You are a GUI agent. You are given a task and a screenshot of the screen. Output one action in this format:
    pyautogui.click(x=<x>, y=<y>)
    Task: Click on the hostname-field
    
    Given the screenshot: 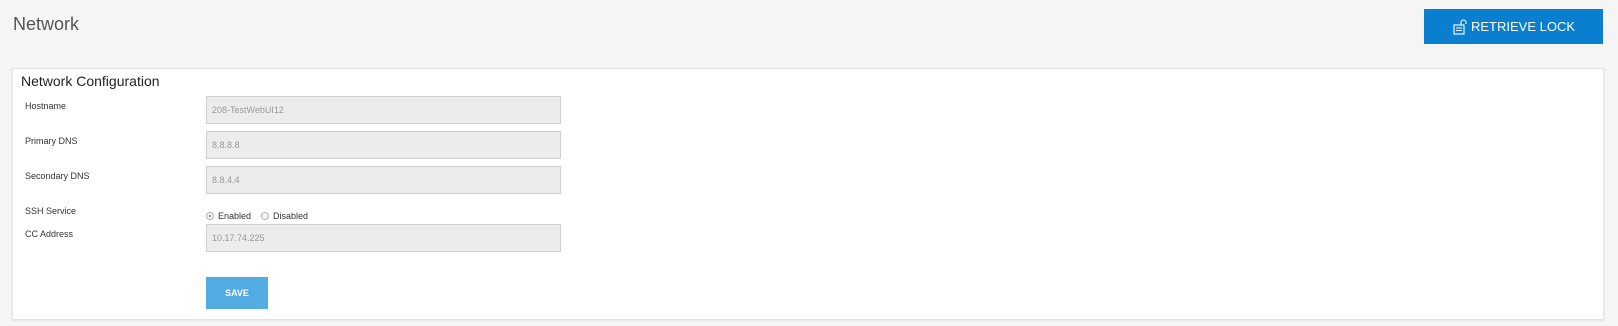 What is the action you would take?
    pyautogui.click(x=383, y=110)
    